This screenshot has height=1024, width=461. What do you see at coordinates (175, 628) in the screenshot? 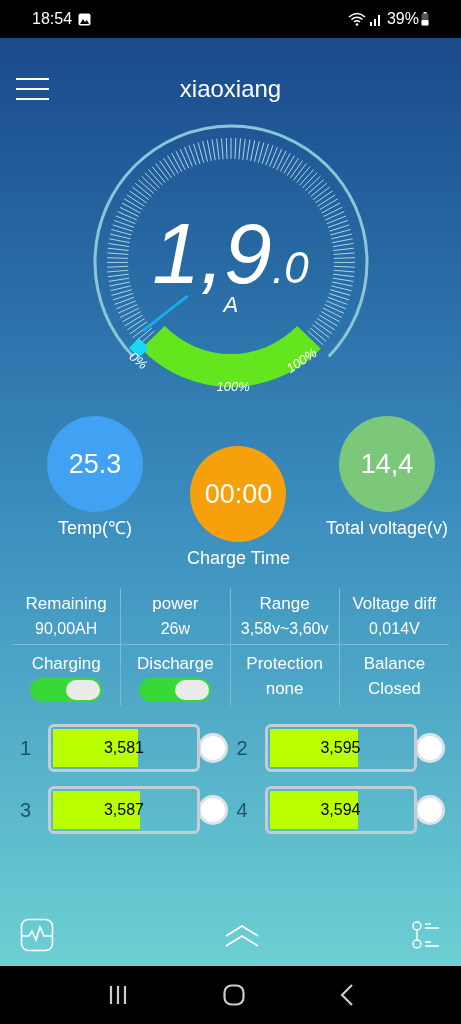
I see `stat-value: 26w` at bounding box center [175, 628].